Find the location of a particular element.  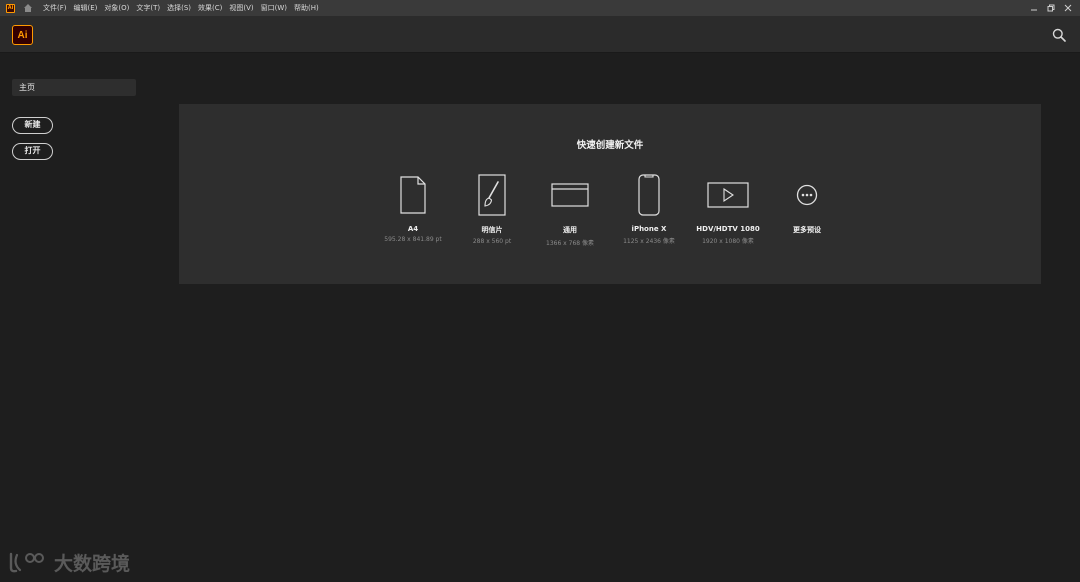

preset-dims: 1920 x 1080 像素 is located at coordinates (728, 241).